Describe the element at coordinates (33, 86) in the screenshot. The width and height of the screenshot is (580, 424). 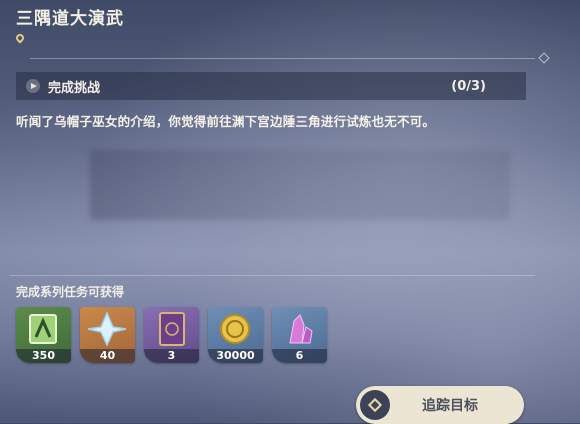
I see `play-arrow-icon` at that location.